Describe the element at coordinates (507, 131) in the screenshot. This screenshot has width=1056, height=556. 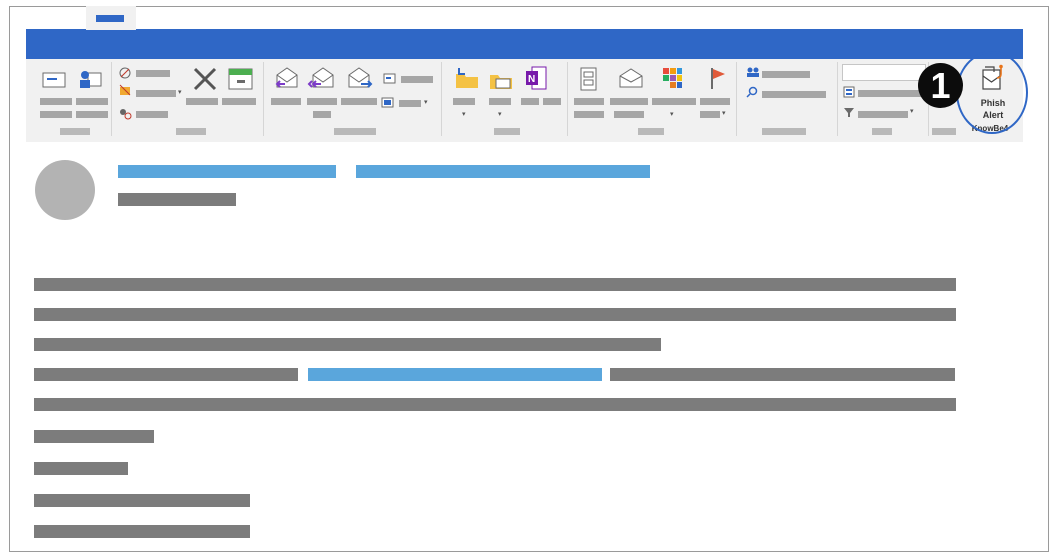
I see `group-label-move` at that location.